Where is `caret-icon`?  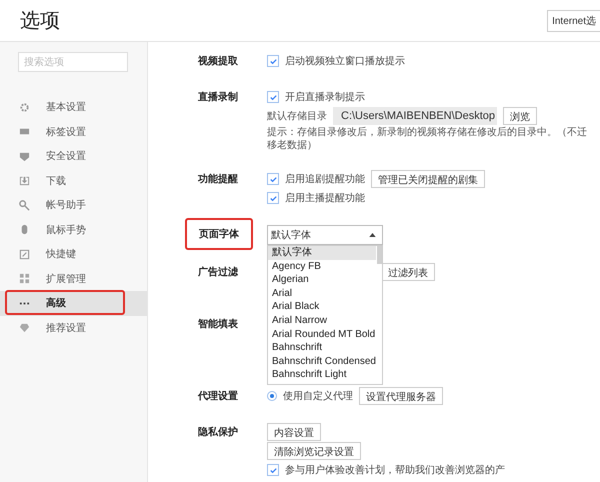 caret-icon is located at coordinates (372, 235).